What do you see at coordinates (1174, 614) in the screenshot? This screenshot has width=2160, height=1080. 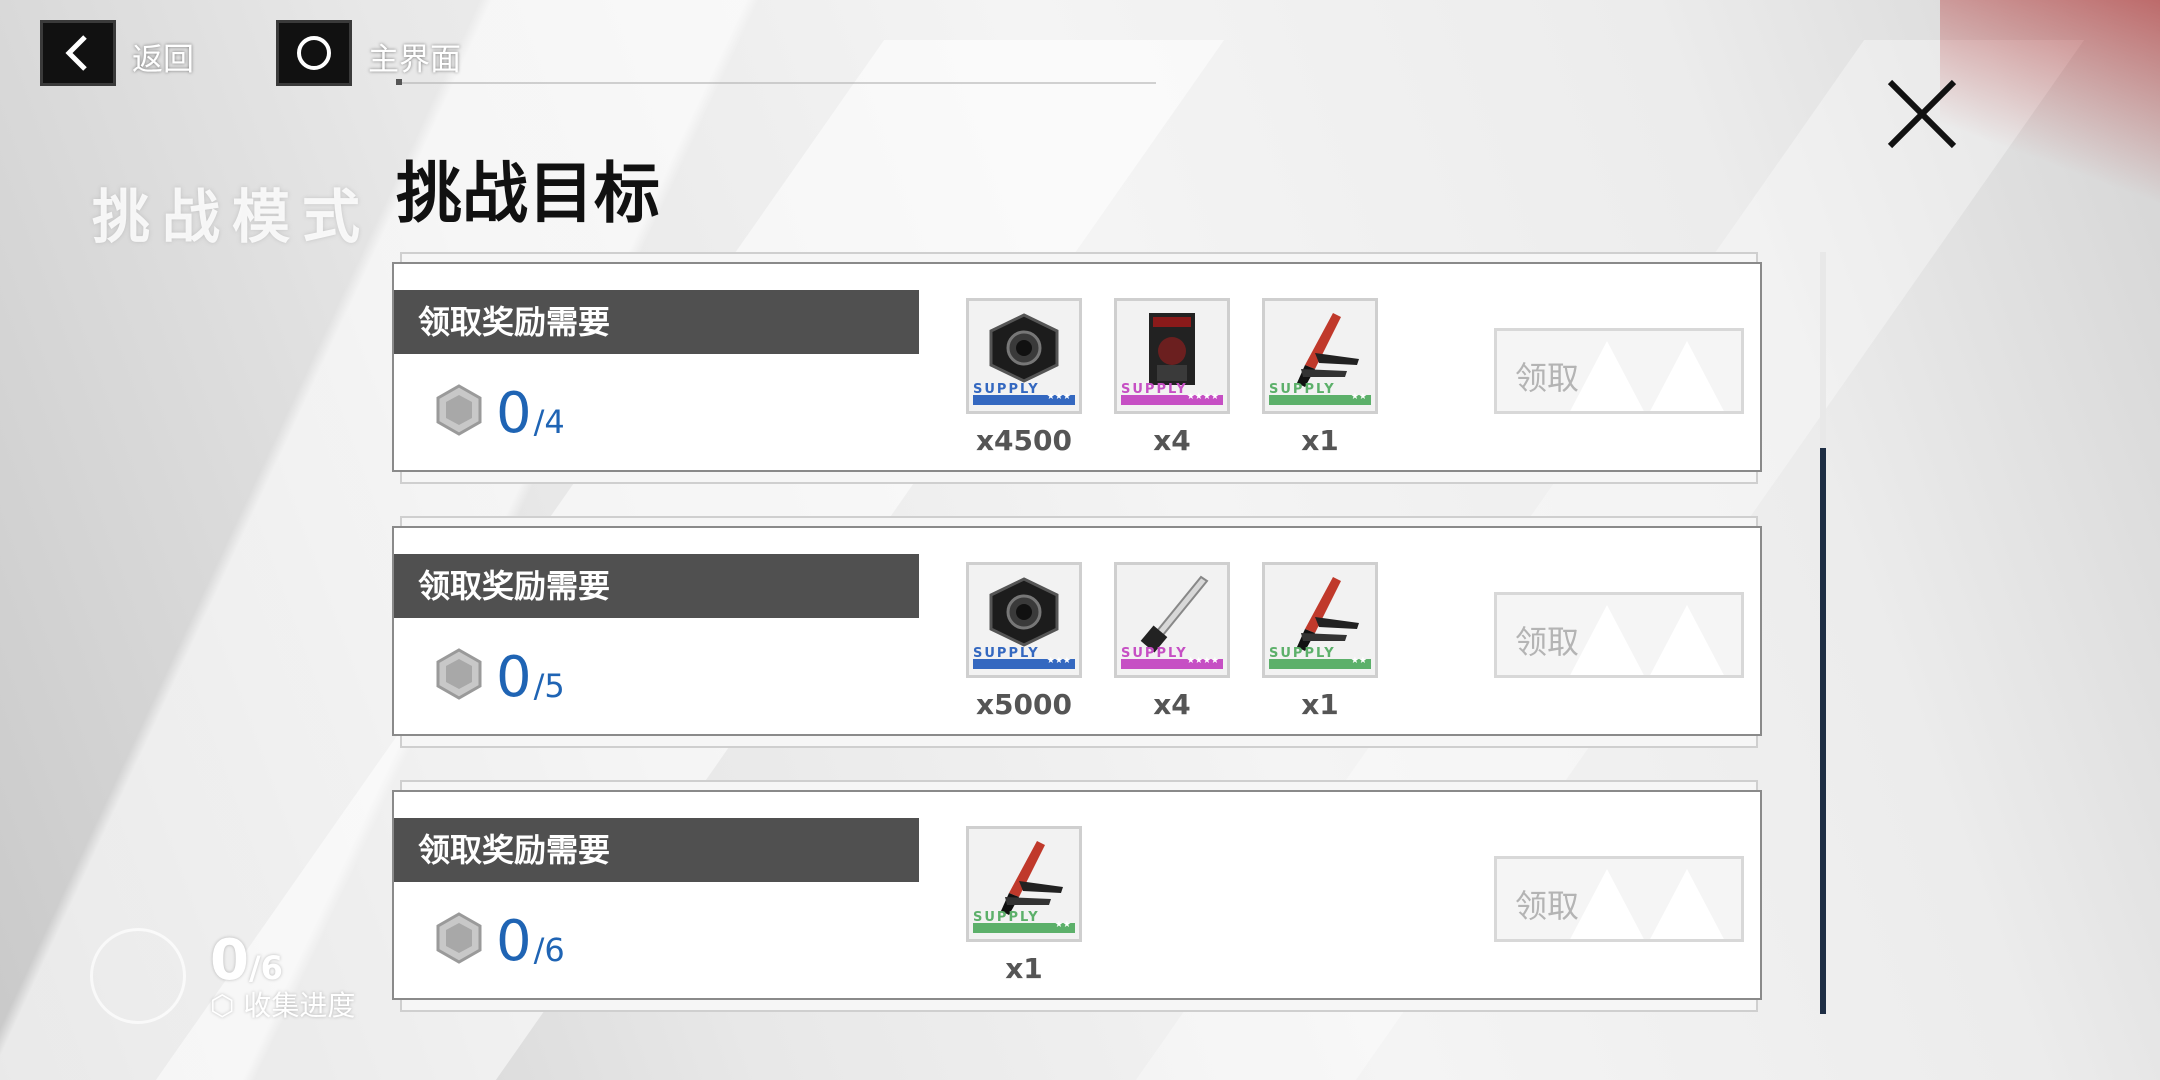 I see `blade-icon` at bounding box center [1174, 614].